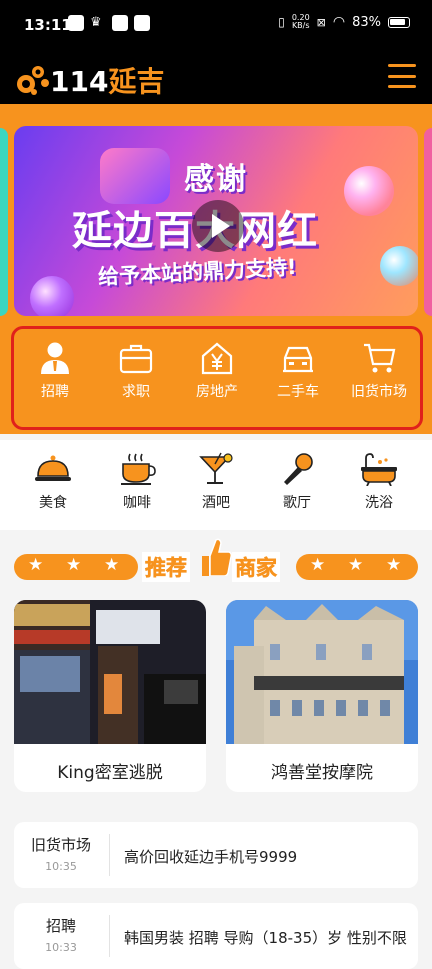 The width and height of the screenshot is (432, 969). I want to click on category-label: 洗浴, so click(379, 503).